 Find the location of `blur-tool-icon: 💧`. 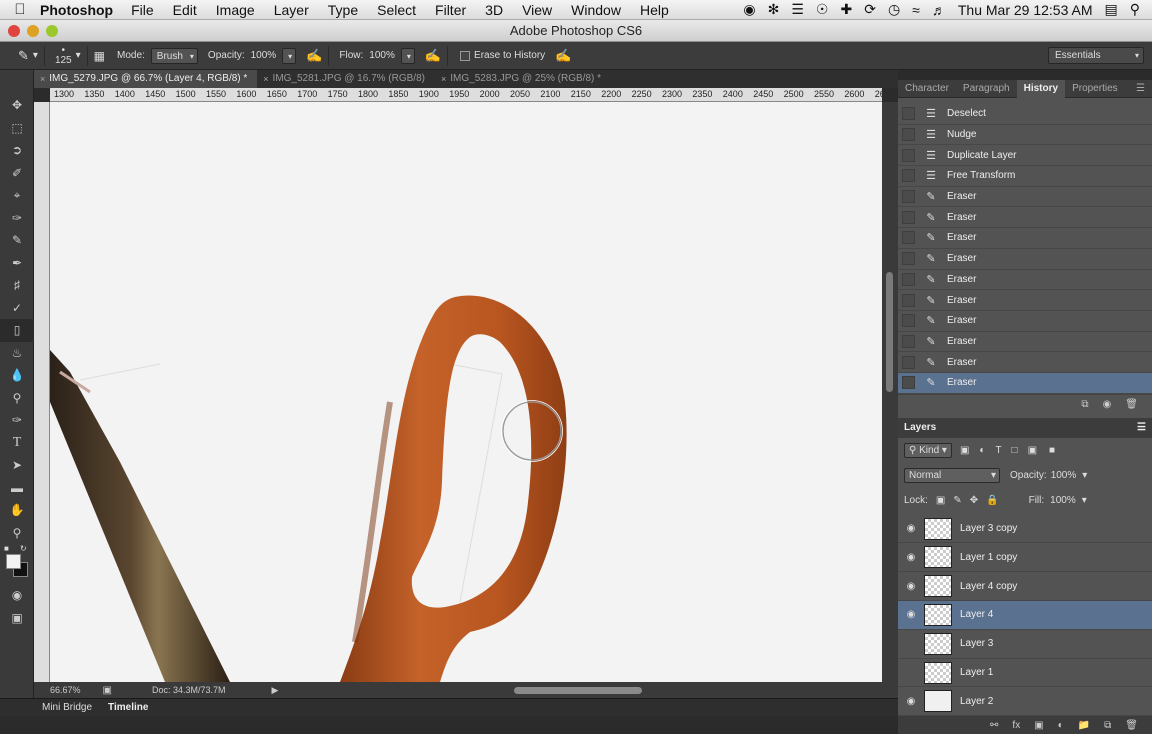

blur-tool-icon: 💧 is located at coordinates (17, 375).